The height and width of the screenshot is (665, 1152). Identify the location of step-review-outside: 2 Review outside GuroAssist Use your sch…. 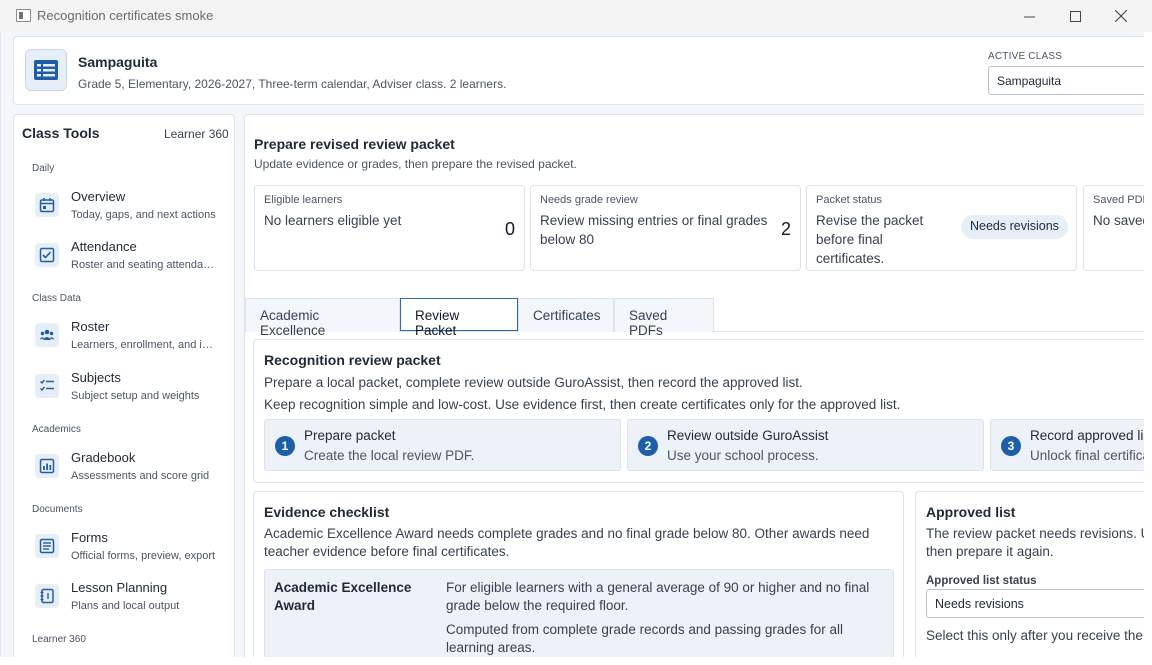
(805, 445).